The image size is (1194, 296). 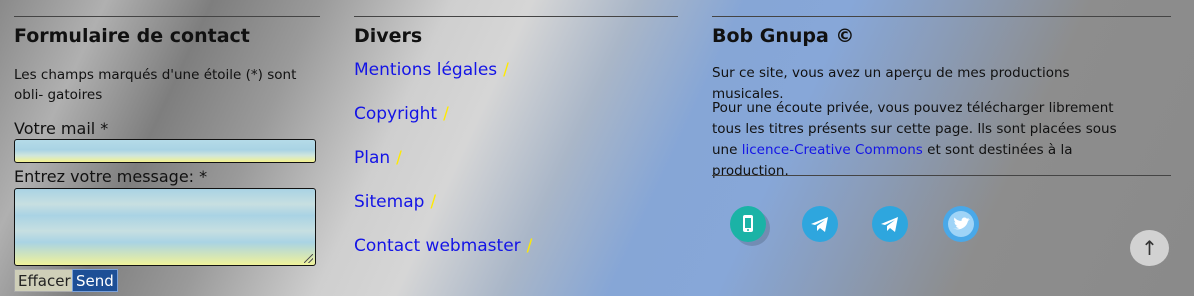 What do you see at coordinates (389, 202) in the screenshot?
I see `sitemap-link: Sitemap` at bounding box center [389, 202].